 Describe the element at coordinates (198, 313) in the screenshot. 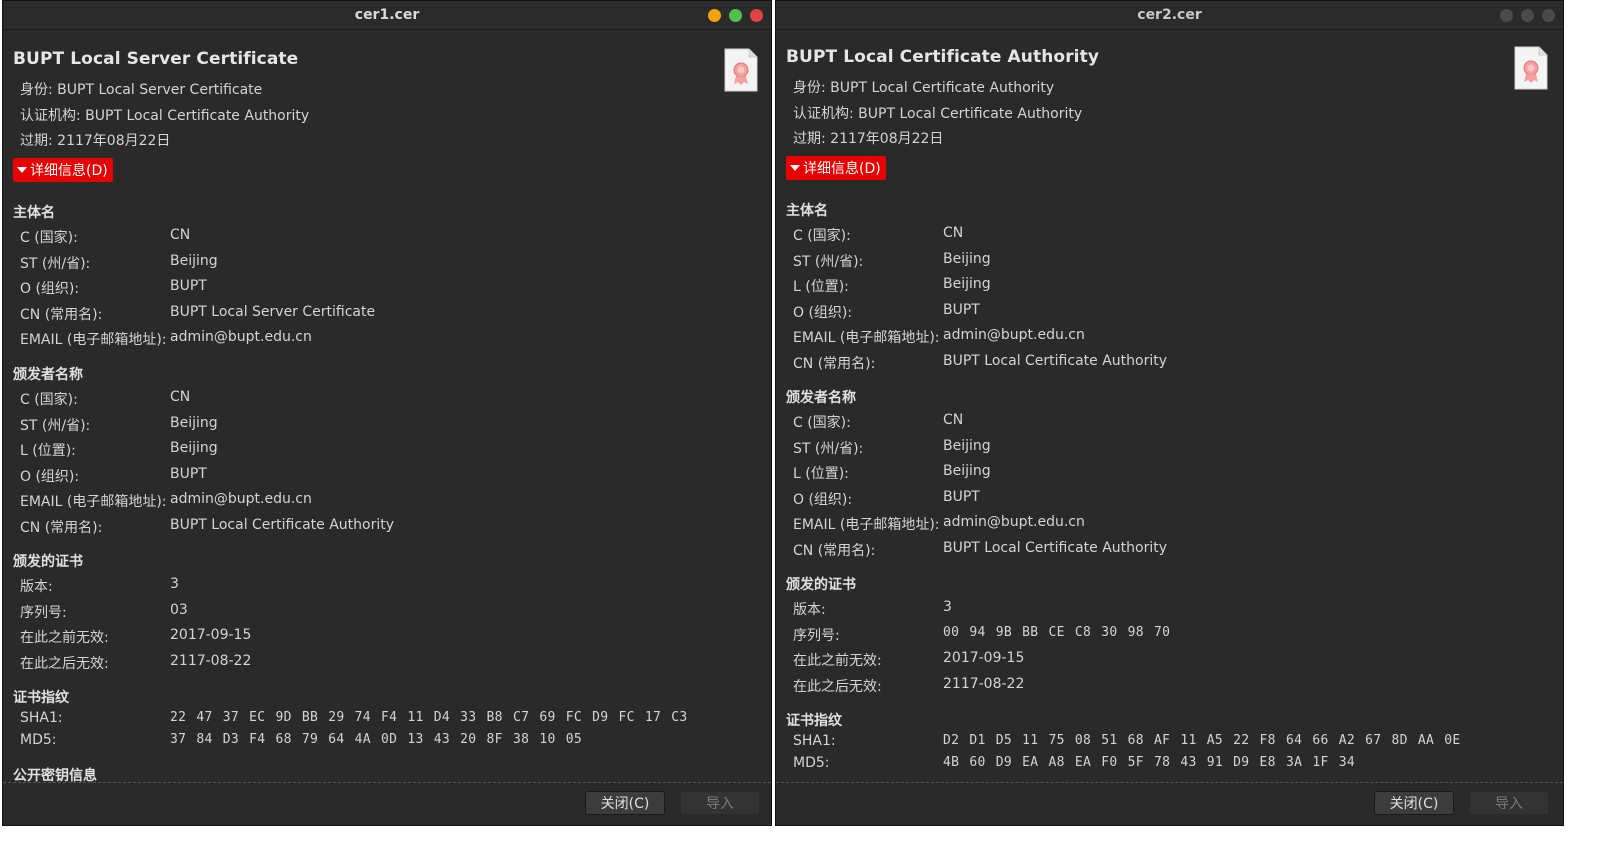

I see `field-row: CN (常用名): BUPT Local Server Certificate` at that location.